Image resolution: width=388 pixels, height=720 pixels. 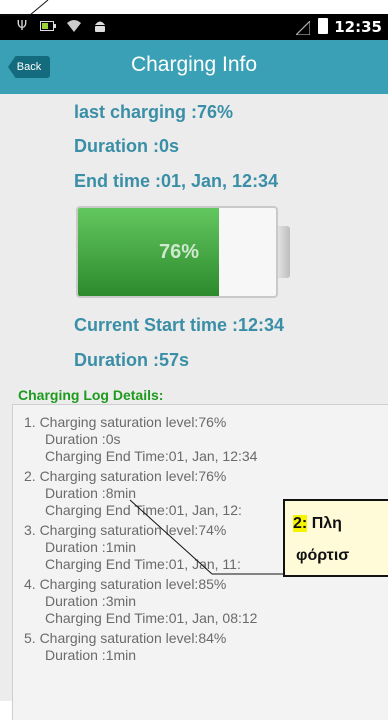 What do you see at coordinates (91, 493) in the screenshot?
I see `log-item-duration: Duration :8min` at bounding box center [91, 493].